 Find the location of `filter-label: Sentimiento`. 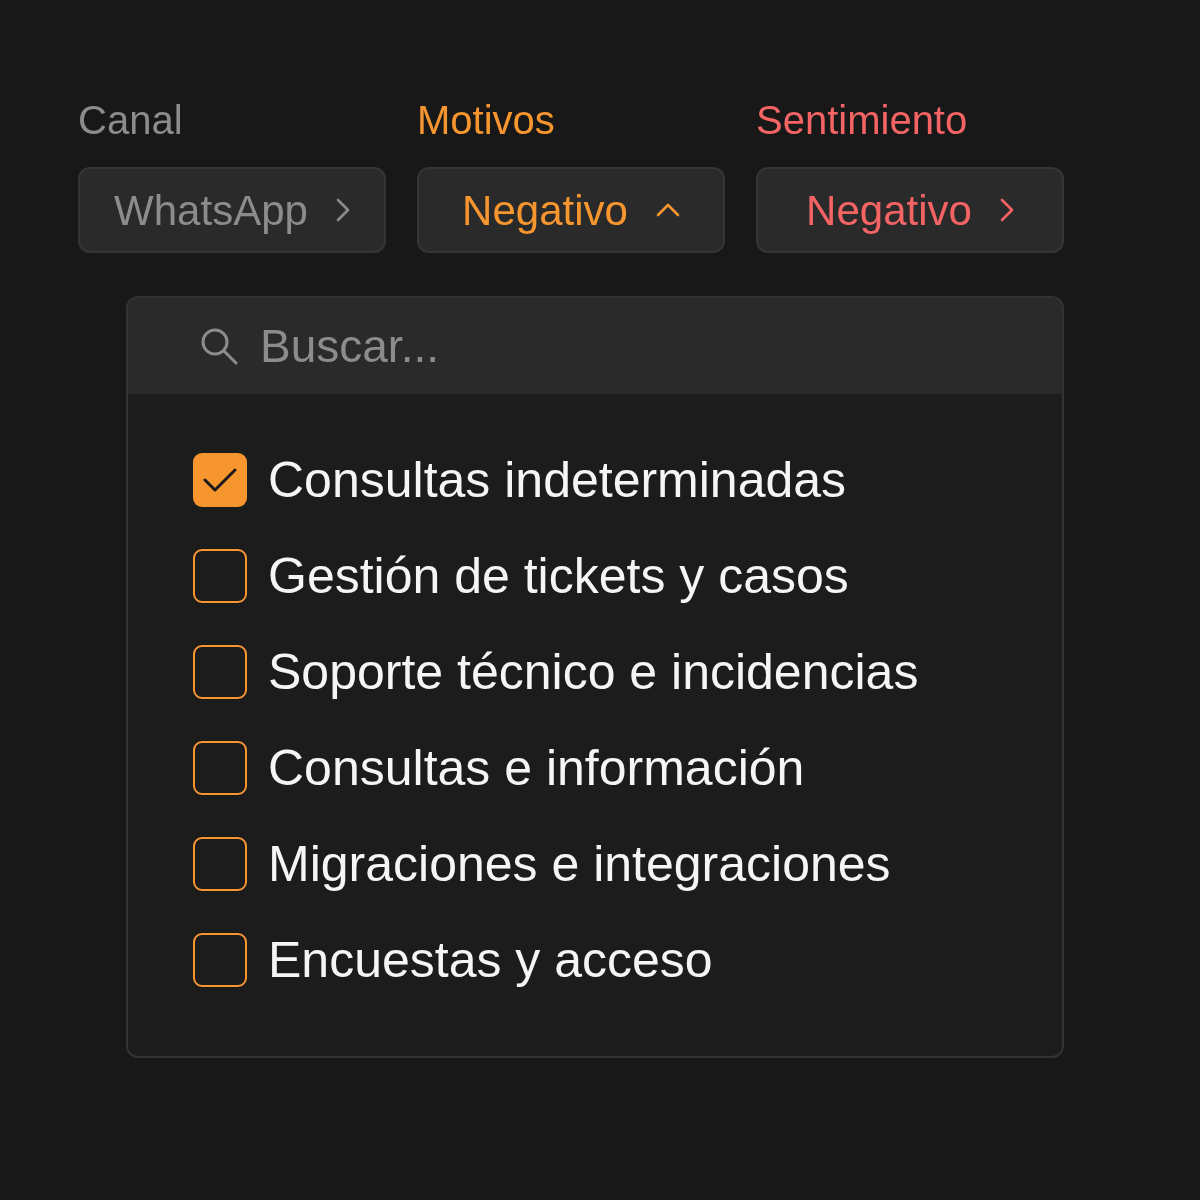

filter-label: Sentimiento is located at coordinates (862, 120).